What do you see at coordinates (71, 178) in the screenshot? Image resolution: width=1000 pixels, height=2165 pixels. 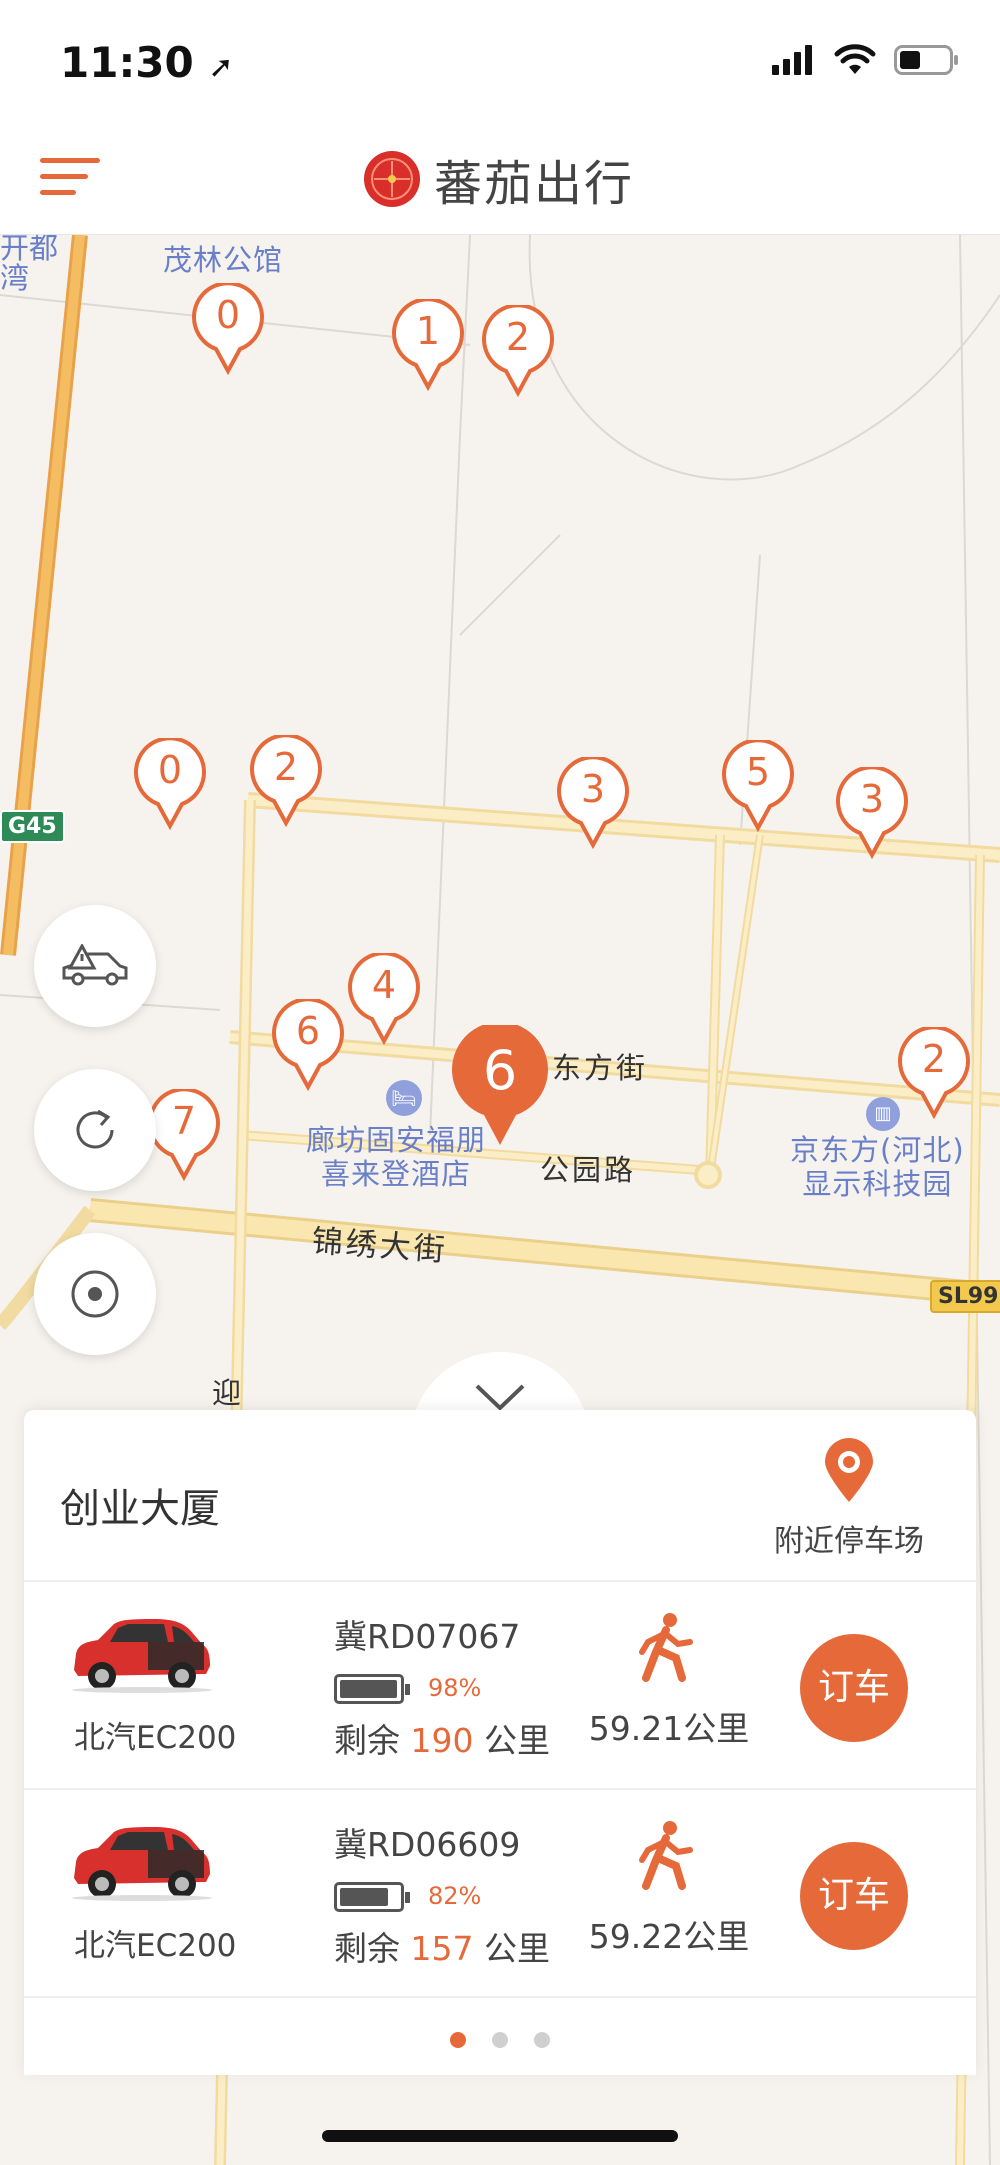 I see `menu-button` at bounding box center [71, 178].